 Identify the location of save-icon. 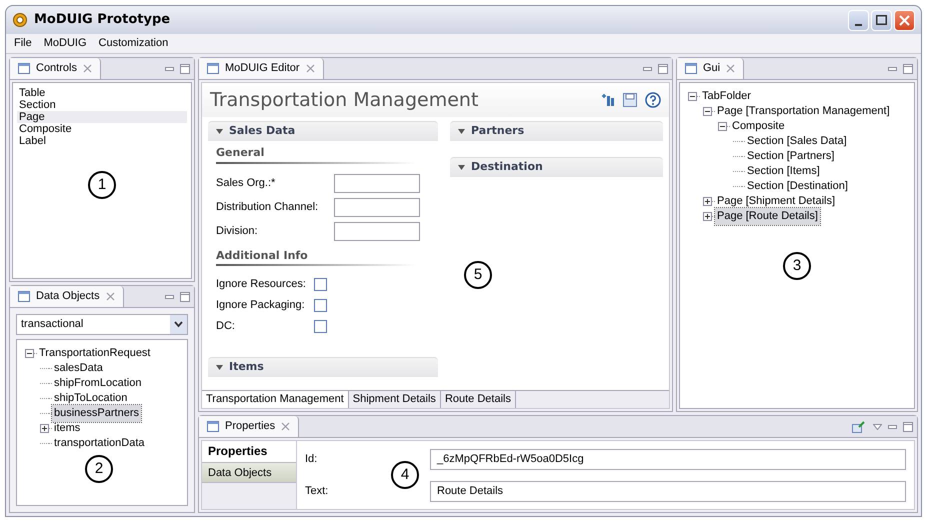
(630, 100).